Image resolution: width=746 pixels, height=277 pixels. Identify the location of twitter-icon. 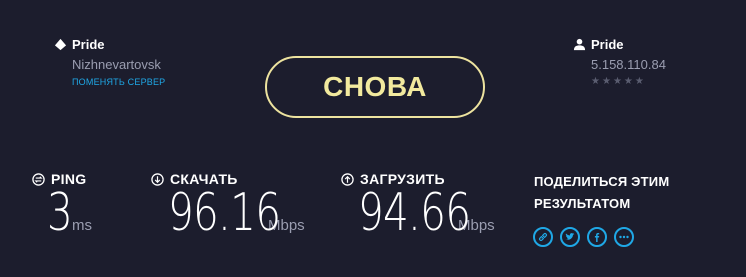
(570, 237).